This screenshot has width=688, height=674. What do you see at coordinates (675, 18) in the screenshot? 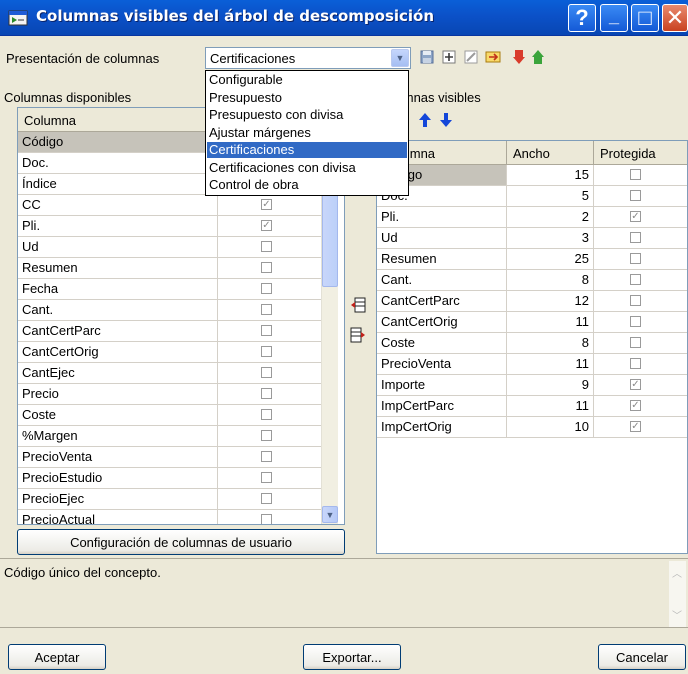
I see `close-button: ✕` at bounding box center [675, 18].